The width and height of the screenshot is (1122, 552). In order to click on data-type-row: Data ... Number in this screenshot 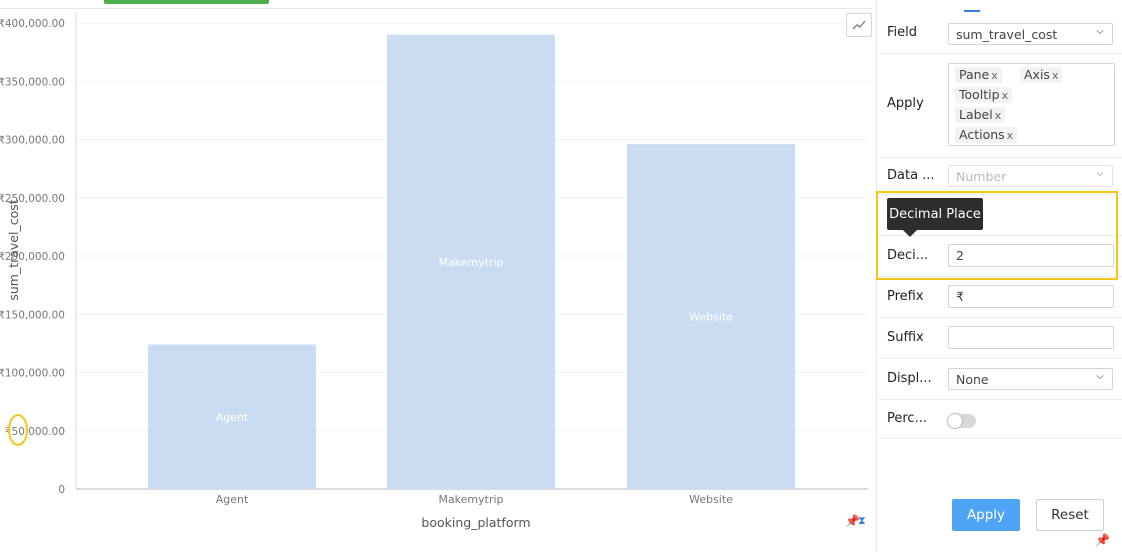, I will do `click(1000, 176)`.